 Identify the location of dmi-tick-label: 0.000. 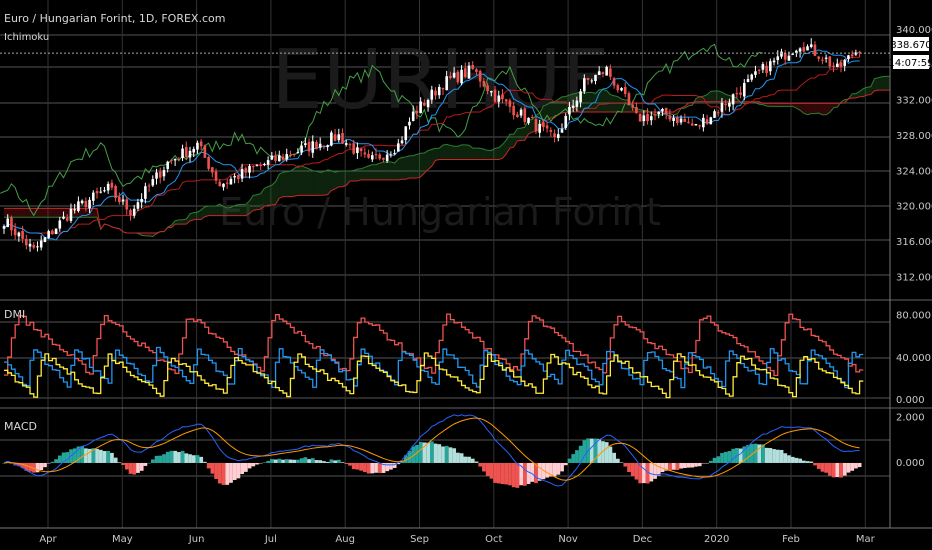
(910, 400).